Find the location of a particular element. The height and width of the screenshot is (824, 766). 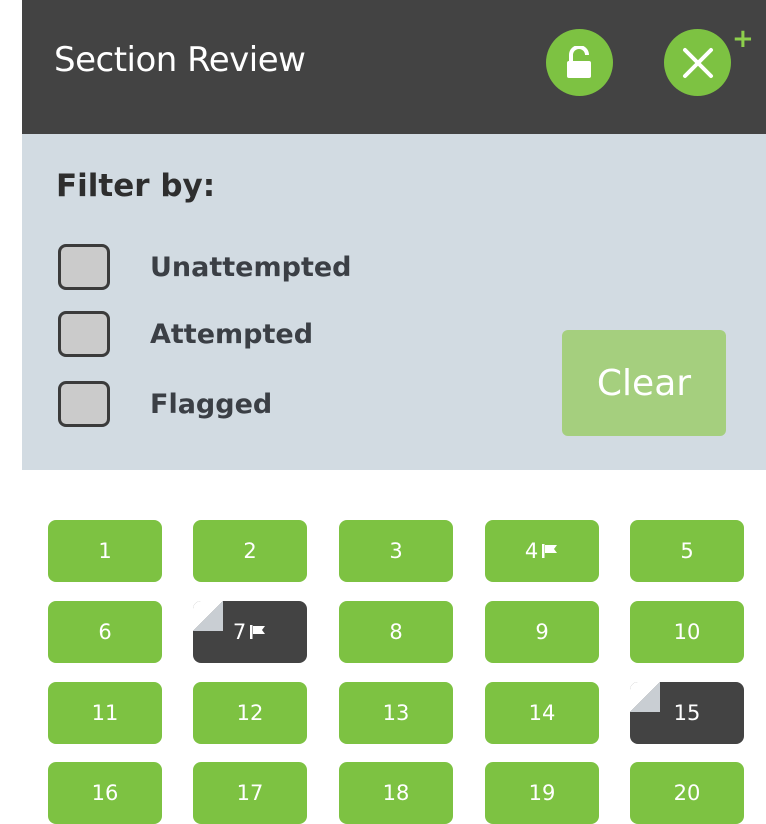

question-button-4: 4 is located at coordinates (542, 551).